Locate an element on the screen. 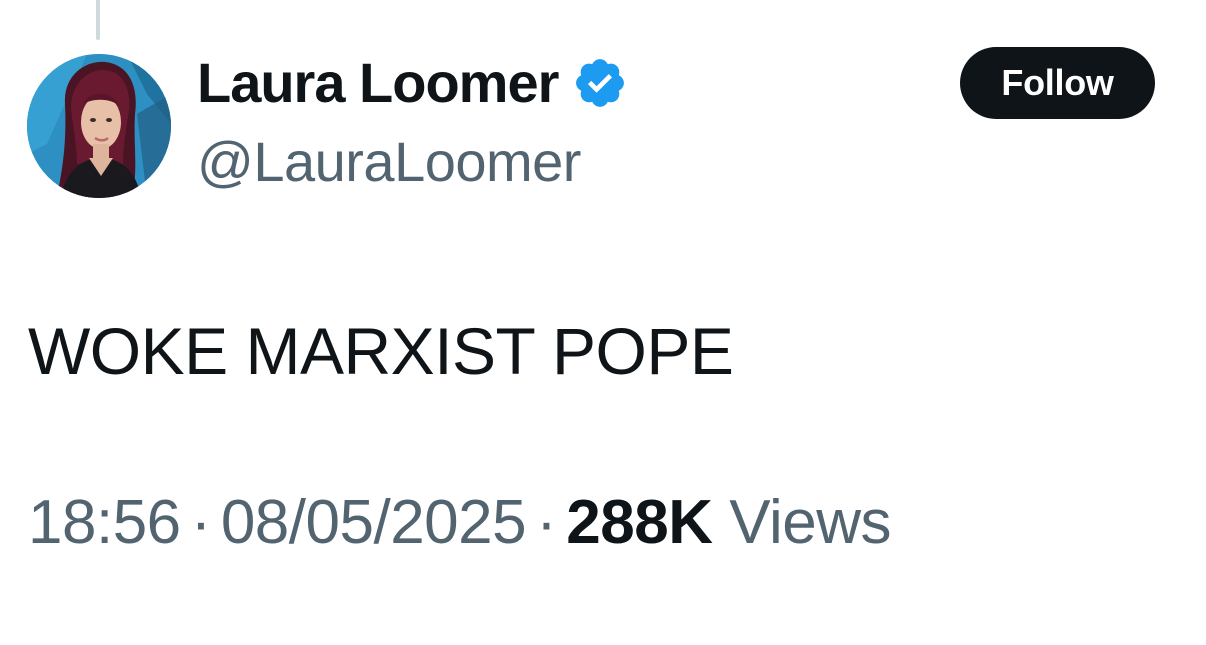 This screenshot has width=1206, height=645. thread-connector-line is located at coordinates (98, 20).